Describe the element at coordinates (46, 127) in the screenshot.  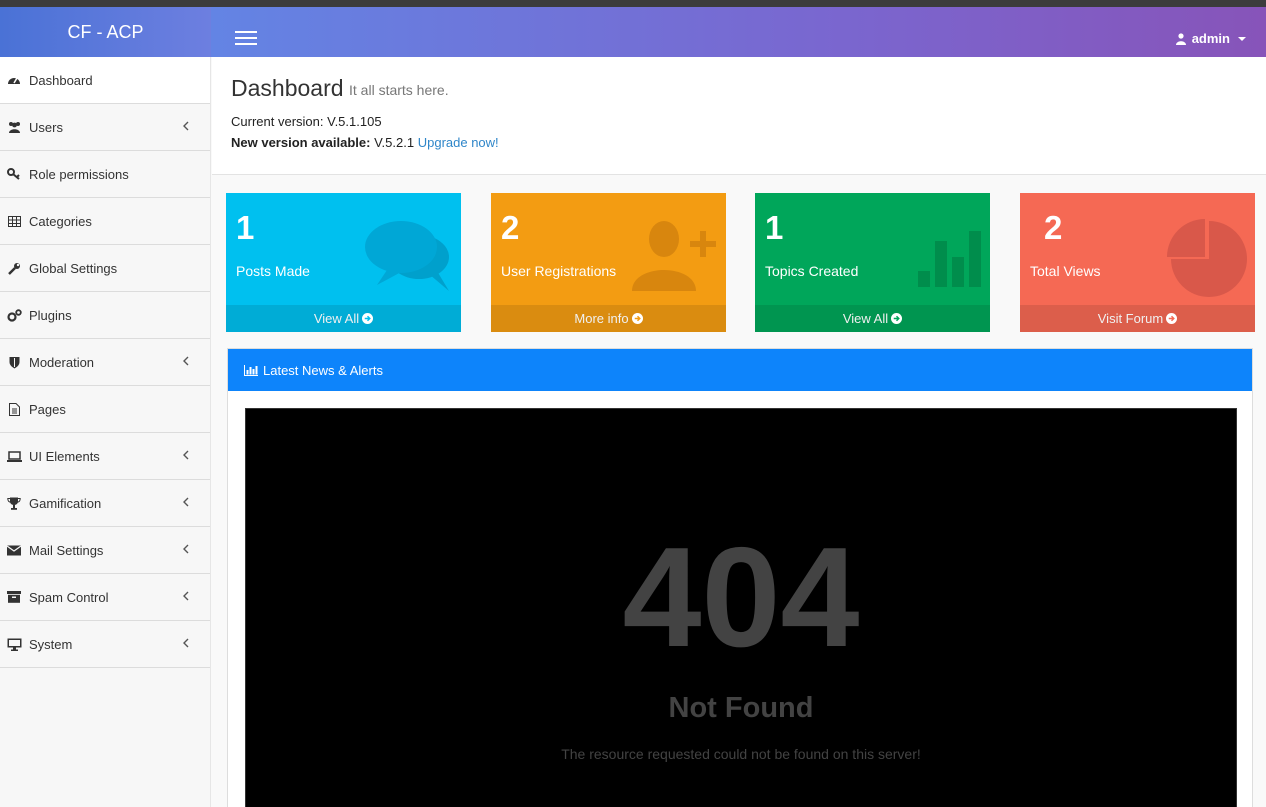
I see `sidebar-item-label: Users` at that location.